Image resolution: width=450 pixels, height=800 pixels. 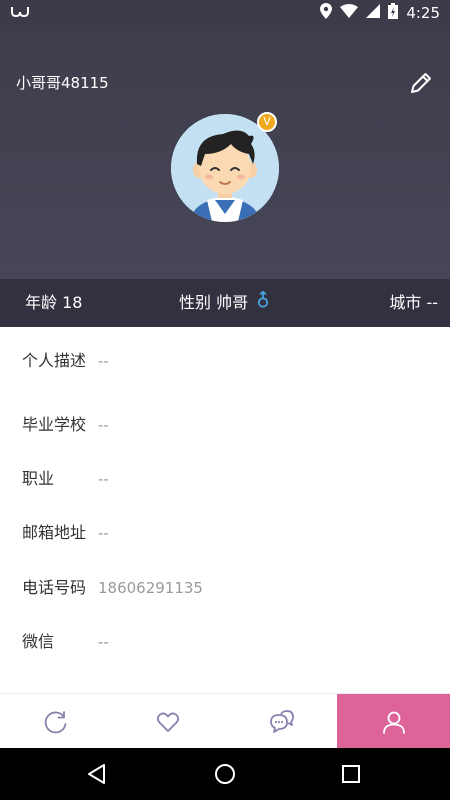 I want to click on tab-discover, so click(x=56, y=721).